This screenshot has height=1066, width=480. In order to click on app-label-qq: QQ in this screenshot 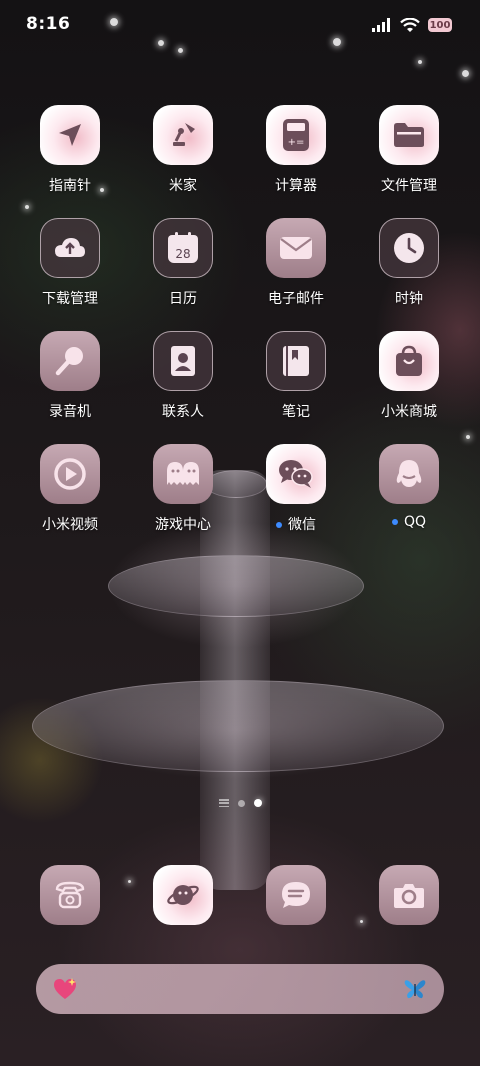, I will do `click(409, 522)`.